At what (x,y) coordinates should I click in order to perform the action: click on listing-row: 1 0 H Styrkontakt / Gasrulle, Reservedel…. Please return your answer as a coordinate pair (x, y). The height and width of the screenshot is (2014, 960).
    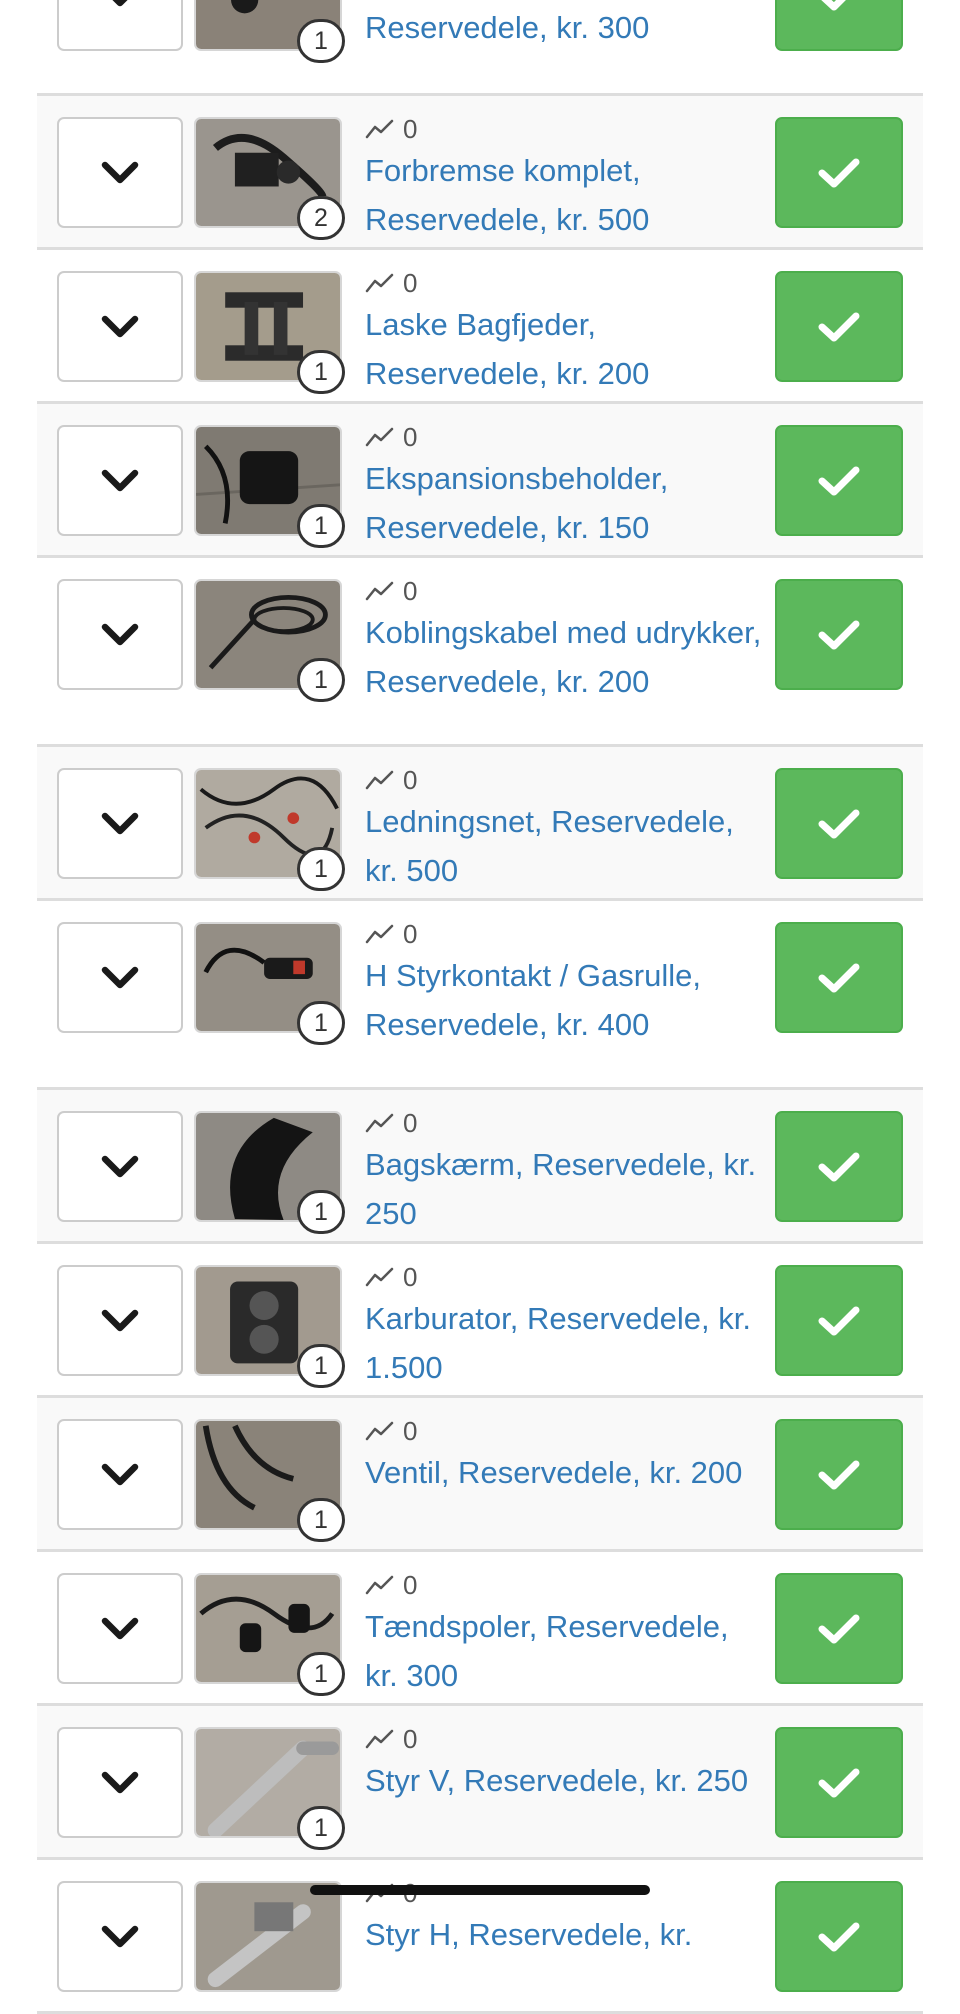
    Looking at the image, I should click on (480, 995).